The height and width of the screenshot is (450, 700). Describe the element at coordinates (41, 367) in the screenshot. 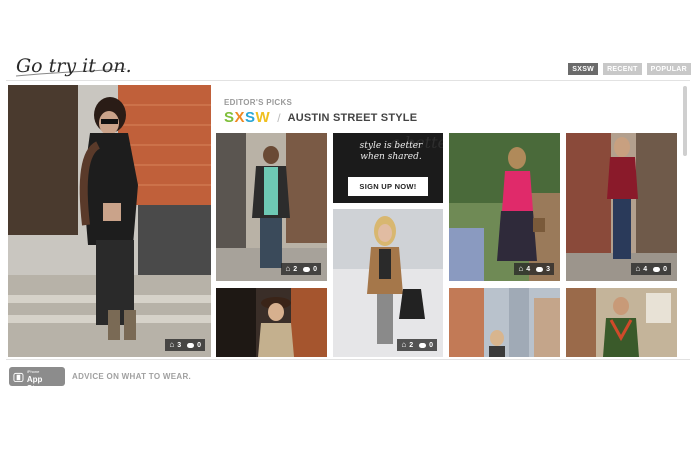

I see `app-store-small-text: Available on the iPhone` at that location.